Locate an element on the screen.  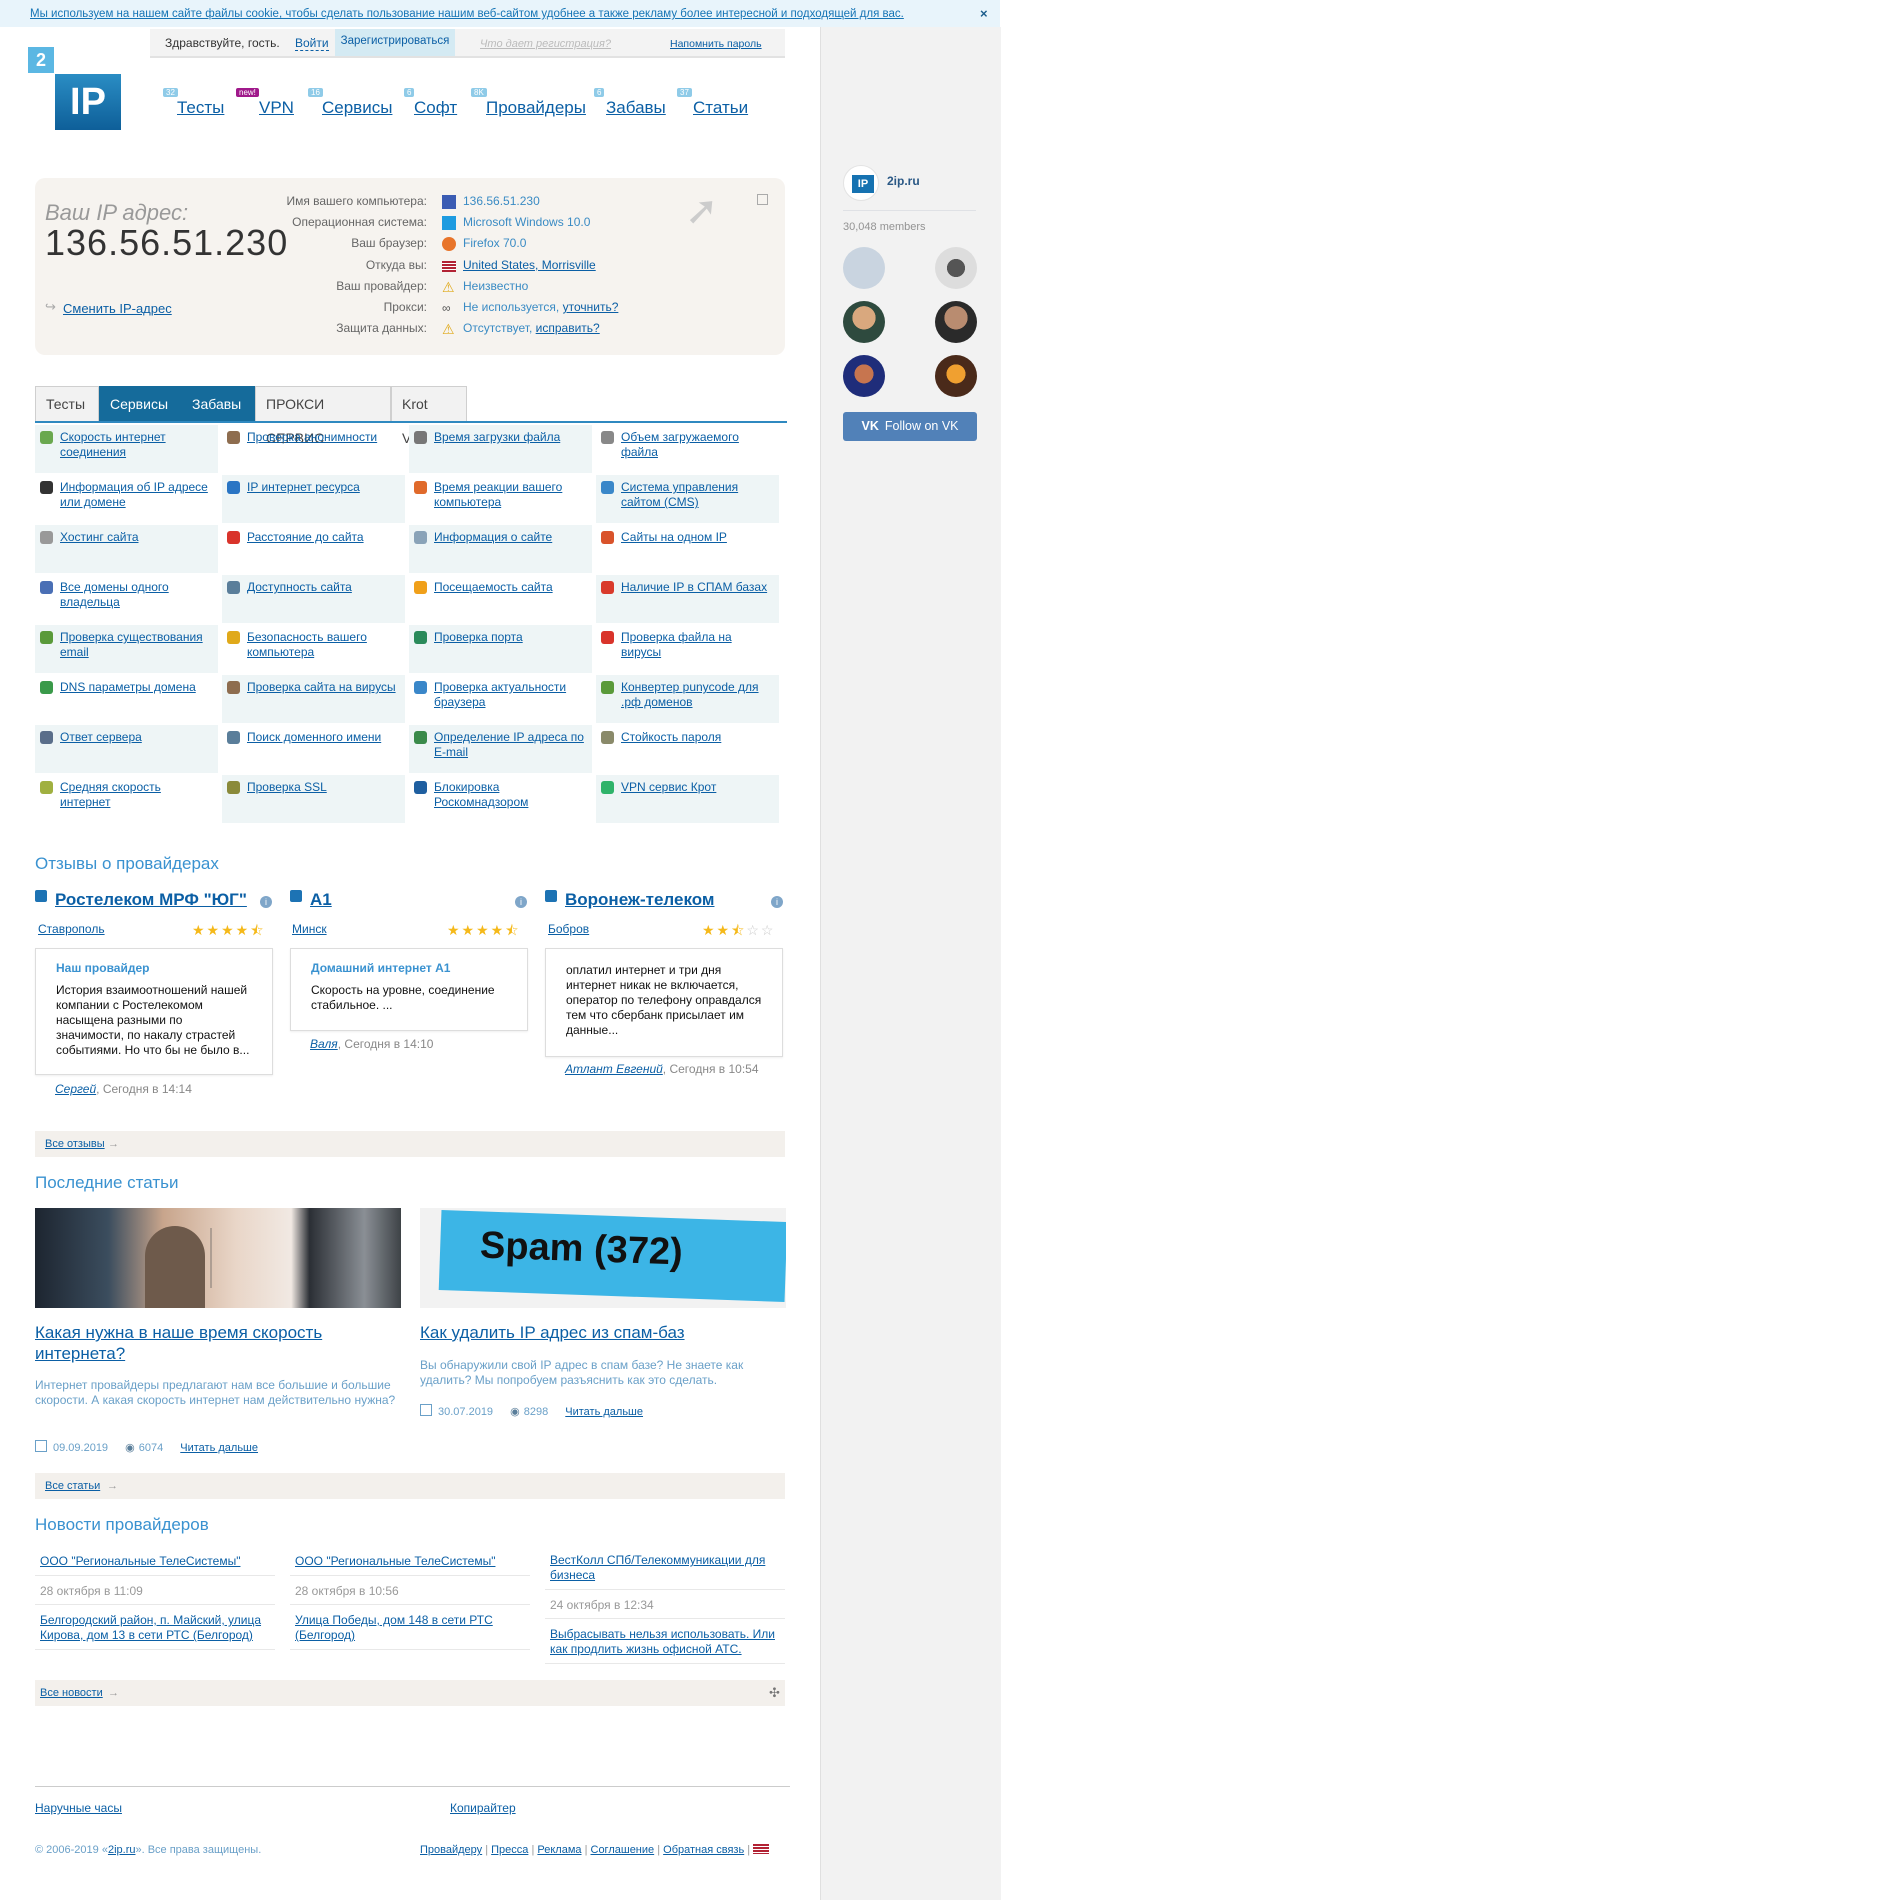
copyright-site-link: 2ip.ru is located at coordinates (122, 1850).